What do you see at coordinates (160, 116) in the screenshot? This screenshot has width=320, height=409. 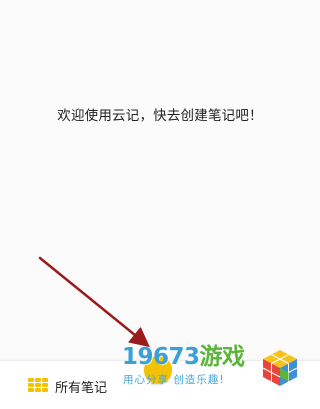 I see `empty-state-message: 欢迎使用云记，快去创建笔记吧！` at bounding box center [160, 116].